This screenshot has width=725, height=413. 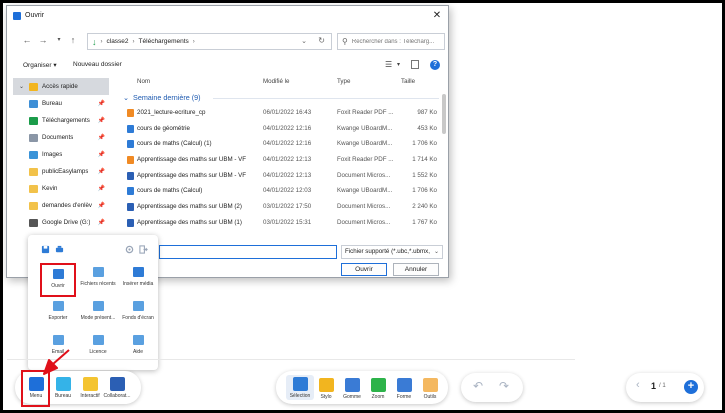 What do you see at coordinates (63, 384) in the screenshot?
I see `desktop-icon` at bounding box center [63, 384].